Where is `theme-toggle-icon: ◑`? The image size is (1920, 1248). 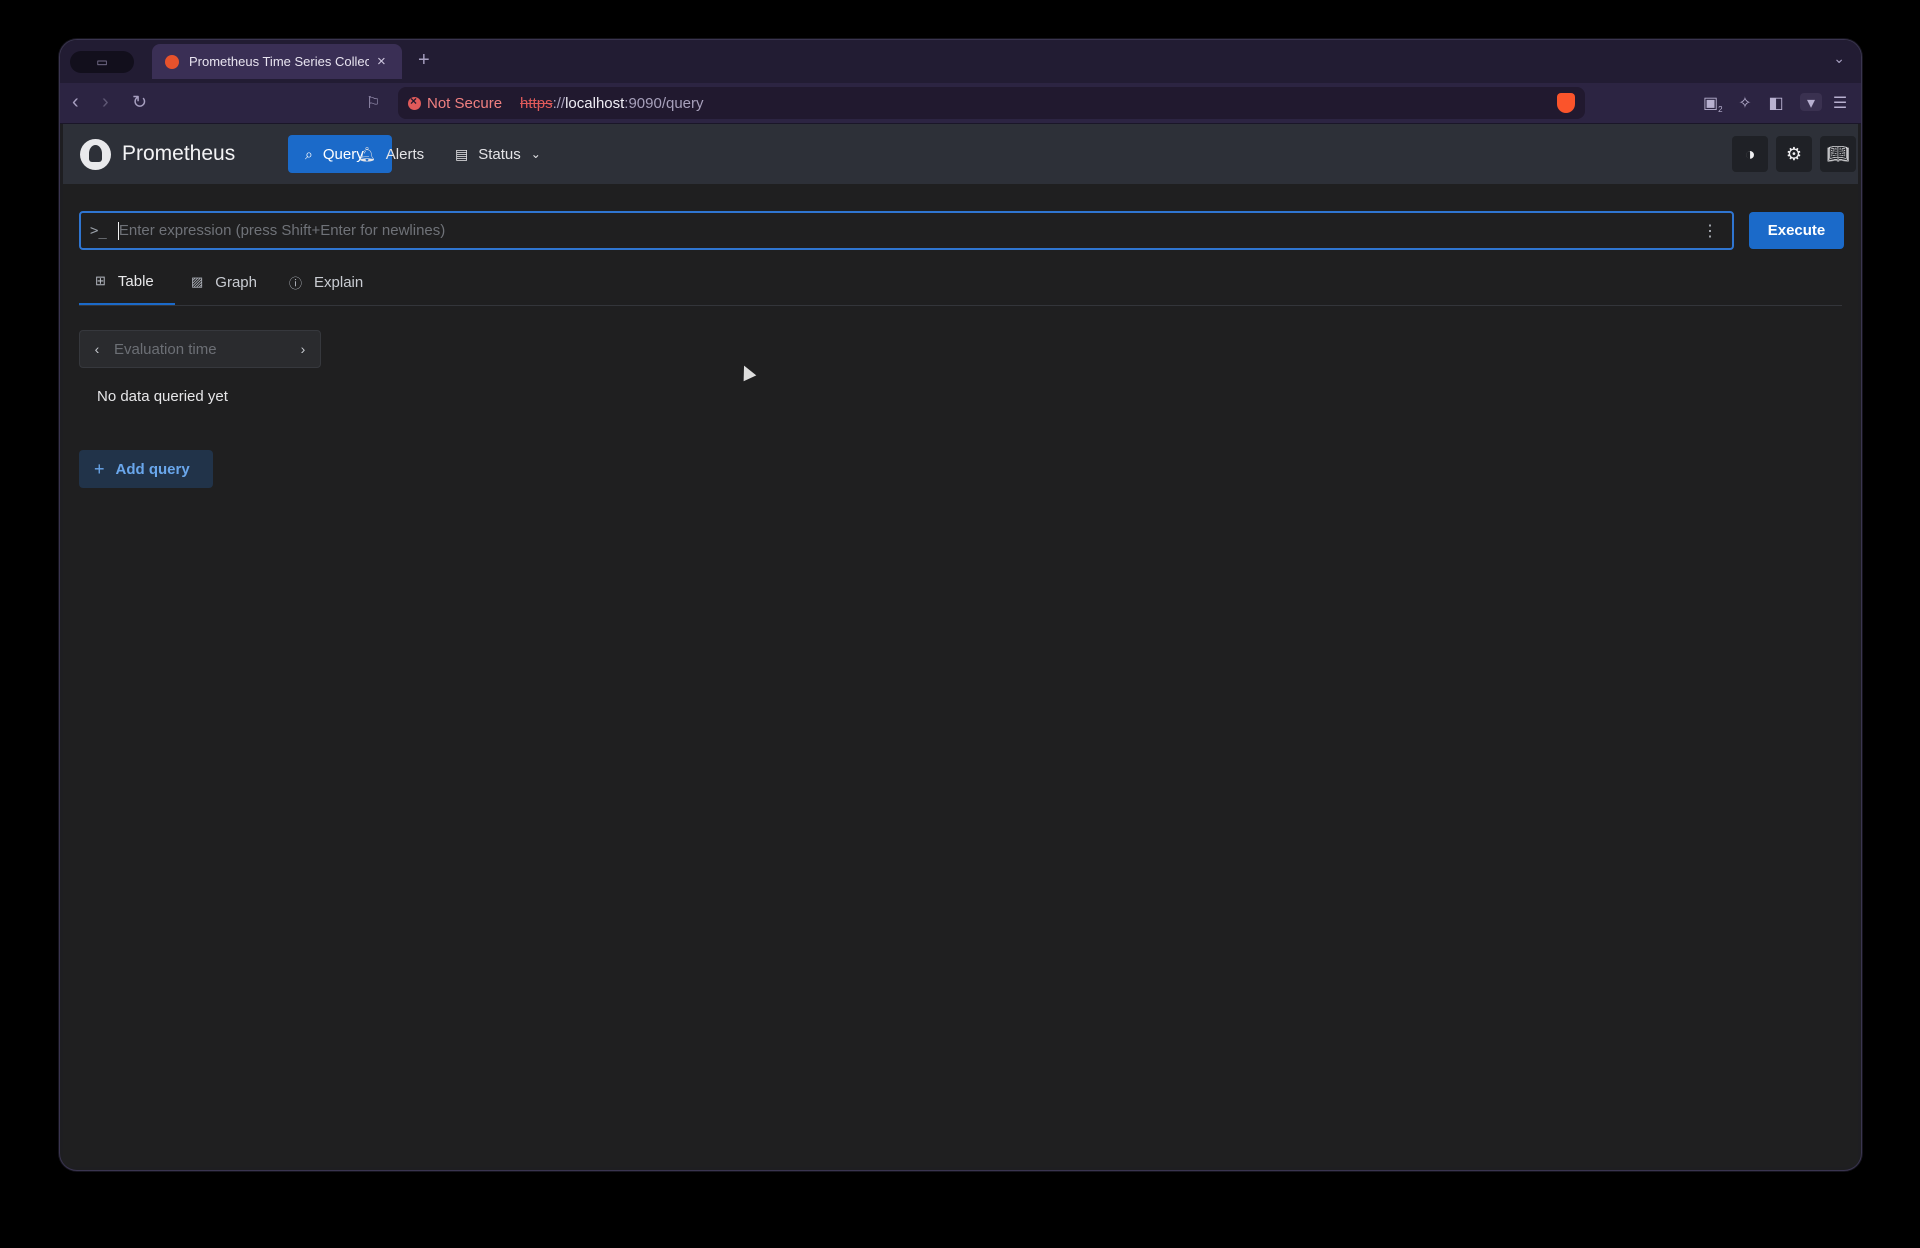 theme-toggle-icon: ◑ is located at coordinates (1750, 154).